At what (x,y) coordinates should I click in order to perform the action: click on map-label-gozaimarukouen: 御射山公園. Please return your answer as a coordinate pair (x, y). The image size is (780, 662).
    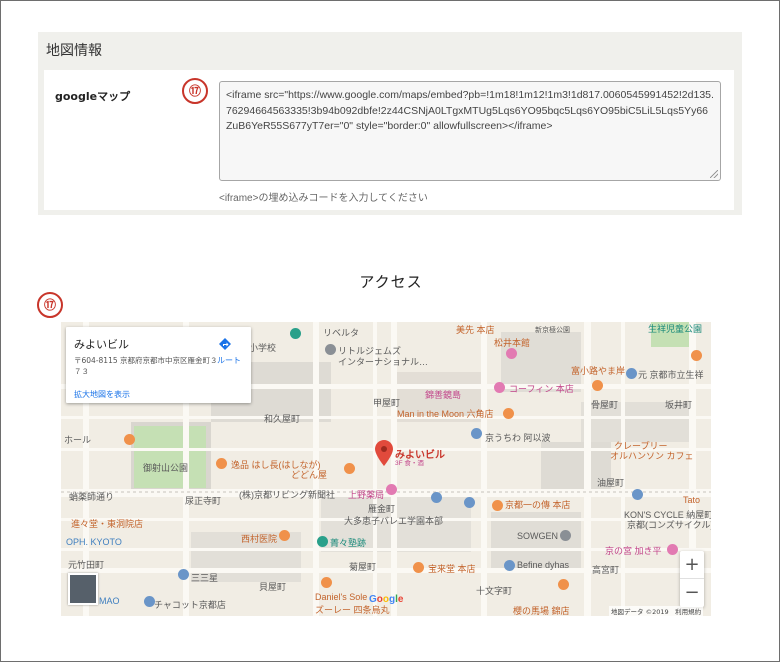
    Looking at the image, I should click on (166, 468).